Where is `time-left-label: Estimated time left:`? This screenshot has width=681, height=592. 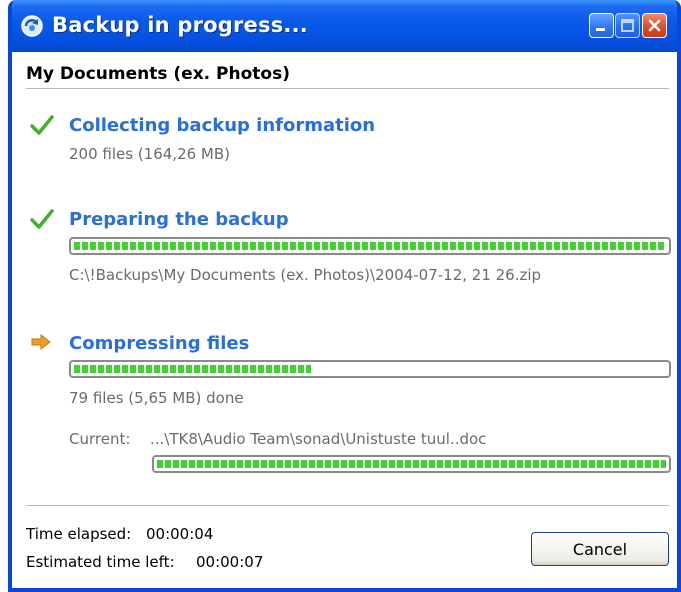
time-left-label: Estimated time left: is located at coordinates (100, 562).